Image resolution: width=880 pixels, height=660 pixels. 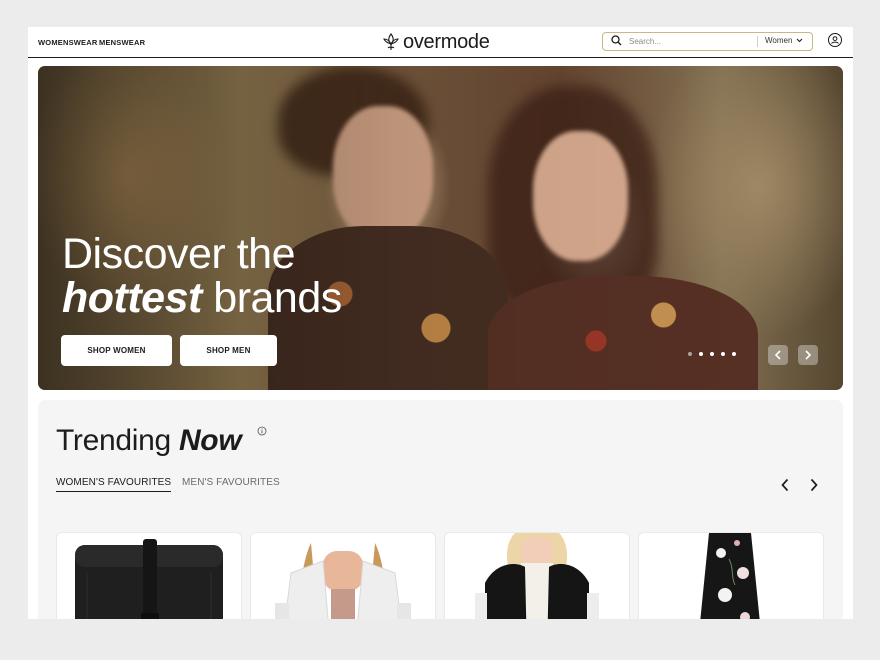 I want to click on floral-skirt-image, so click(x=731, y=576).